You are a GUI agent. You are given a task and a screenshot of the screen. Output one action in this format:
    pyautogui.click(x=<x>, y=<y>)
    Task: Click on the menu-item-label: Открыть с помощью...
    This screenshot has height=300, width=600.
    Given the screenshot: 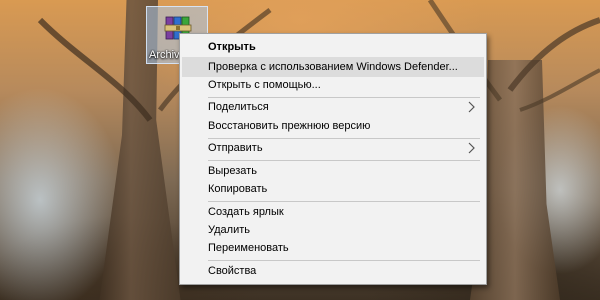 What is the action you would take?
    pyautogui.click(x=264, y=85)
    